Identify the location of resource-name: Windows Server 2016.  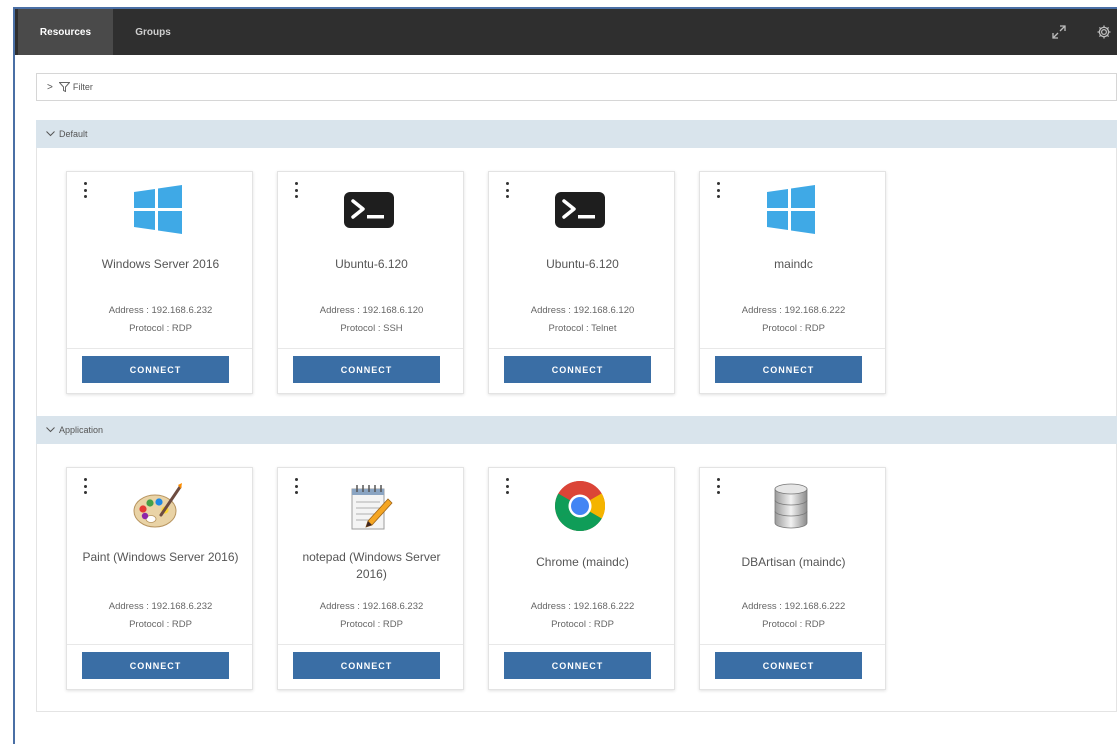
(160, 264).